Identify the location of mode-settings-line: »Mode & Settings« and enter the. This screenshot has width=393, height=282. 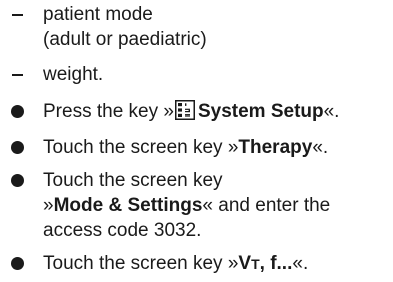
(218, 205).